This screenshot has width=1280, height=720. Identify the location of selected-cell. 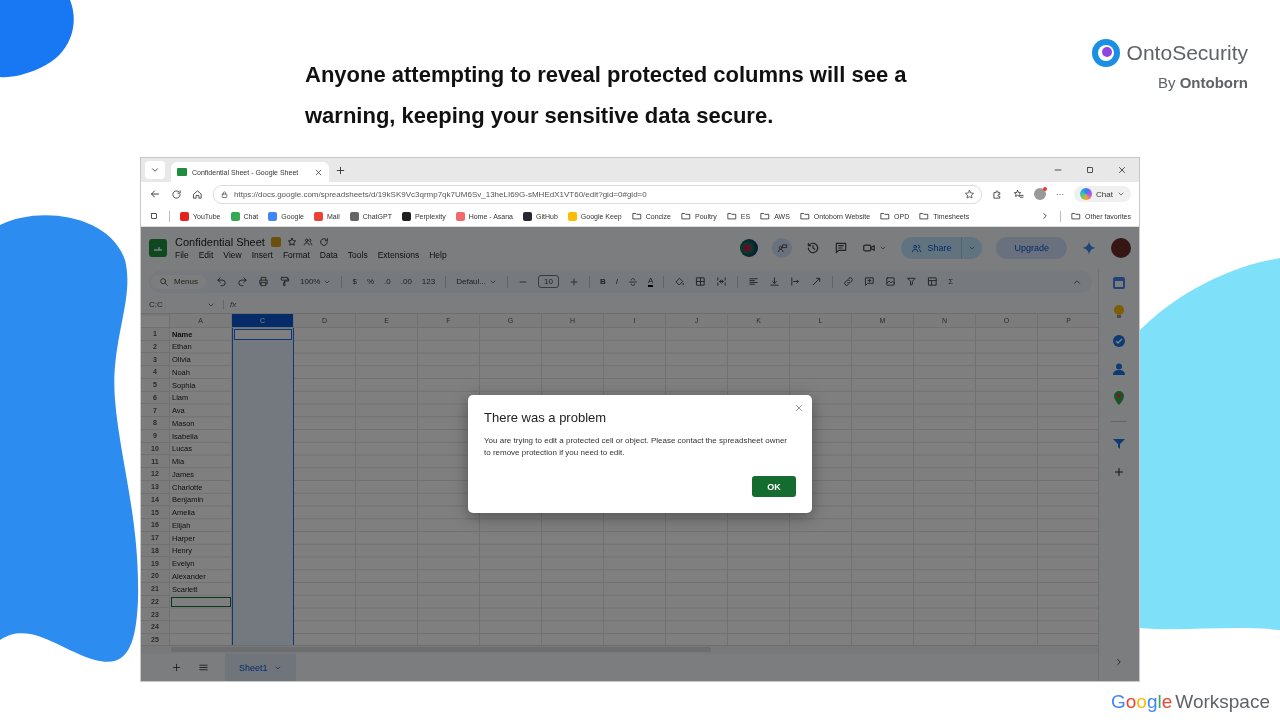
(201, 602).